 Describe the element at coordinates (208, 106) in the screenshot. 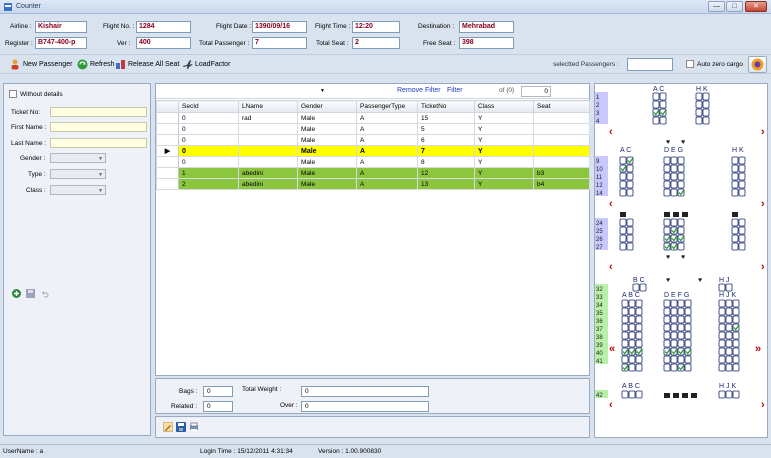

I see `column-header: SecId` at that location.